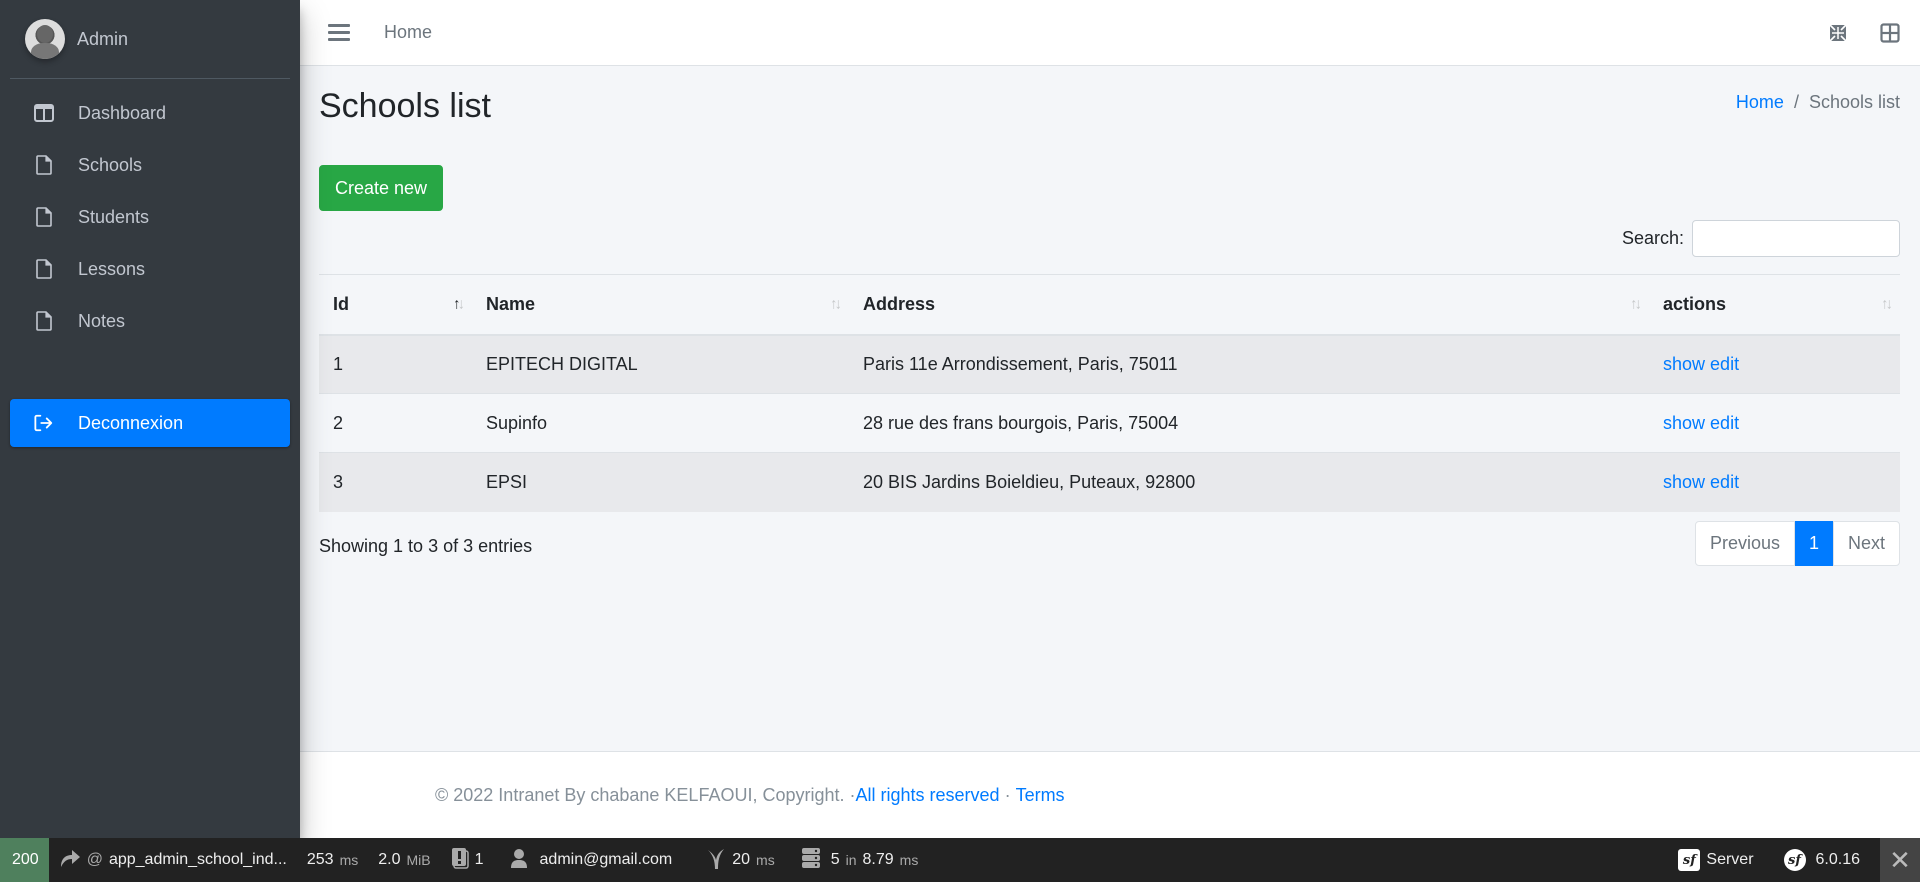 The image size is (1920, 882). Describe the element at coordinates (740, 860) in the screenshot. I see `twig-panel: 20 ms` at that location.